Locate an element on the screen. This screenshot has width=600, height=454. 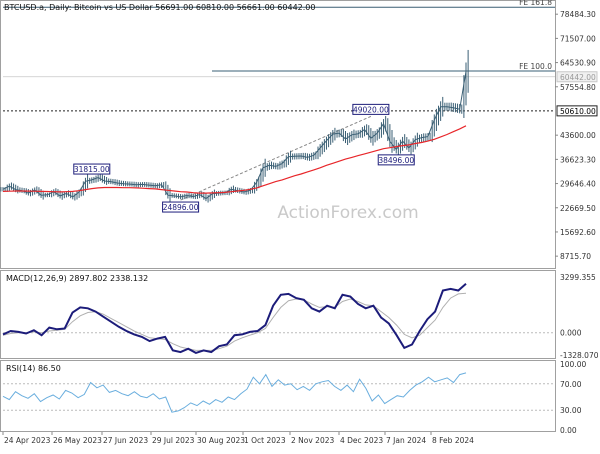
swing-label: 49020.00 is located at coordinates (371, 109).